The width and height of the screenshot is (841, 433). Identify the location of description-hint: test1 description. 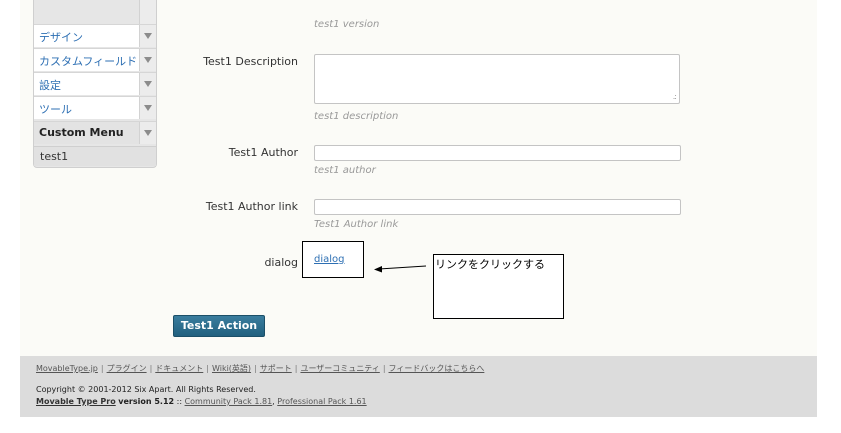
(356, 116).